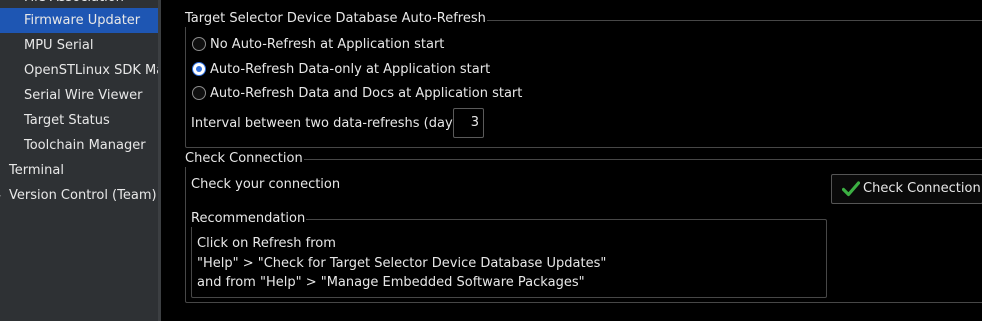 The height and width of the screenshot is (321, 982). I want to click on no-auto-refresh-radio, so click(199, 44).